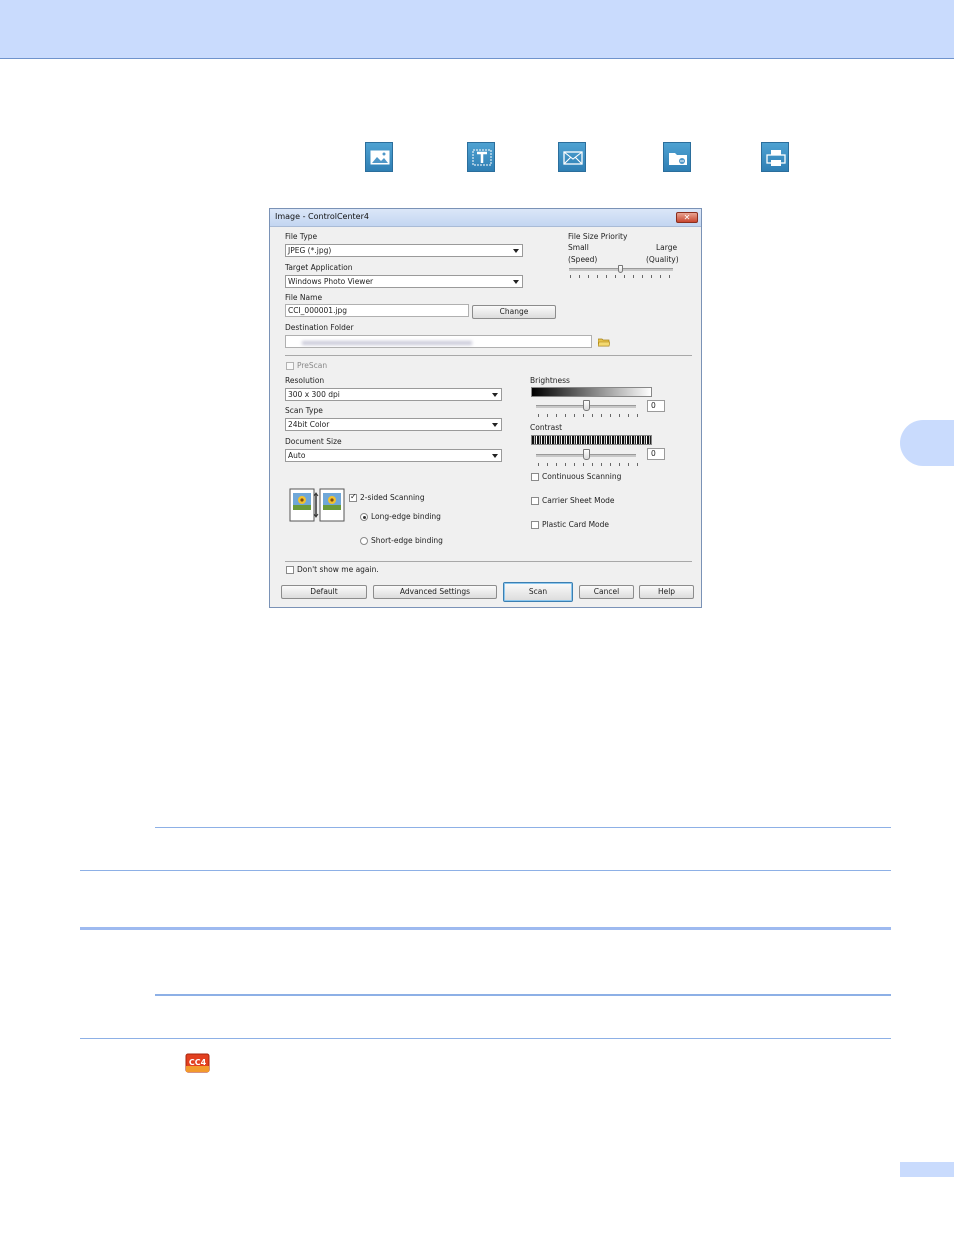 This screenshot has height=1235, width=954. What do you see at coordinates (313, 441) in the screenshot?
I see `document-size-label: Document Size` at bounding box center [313, 441].